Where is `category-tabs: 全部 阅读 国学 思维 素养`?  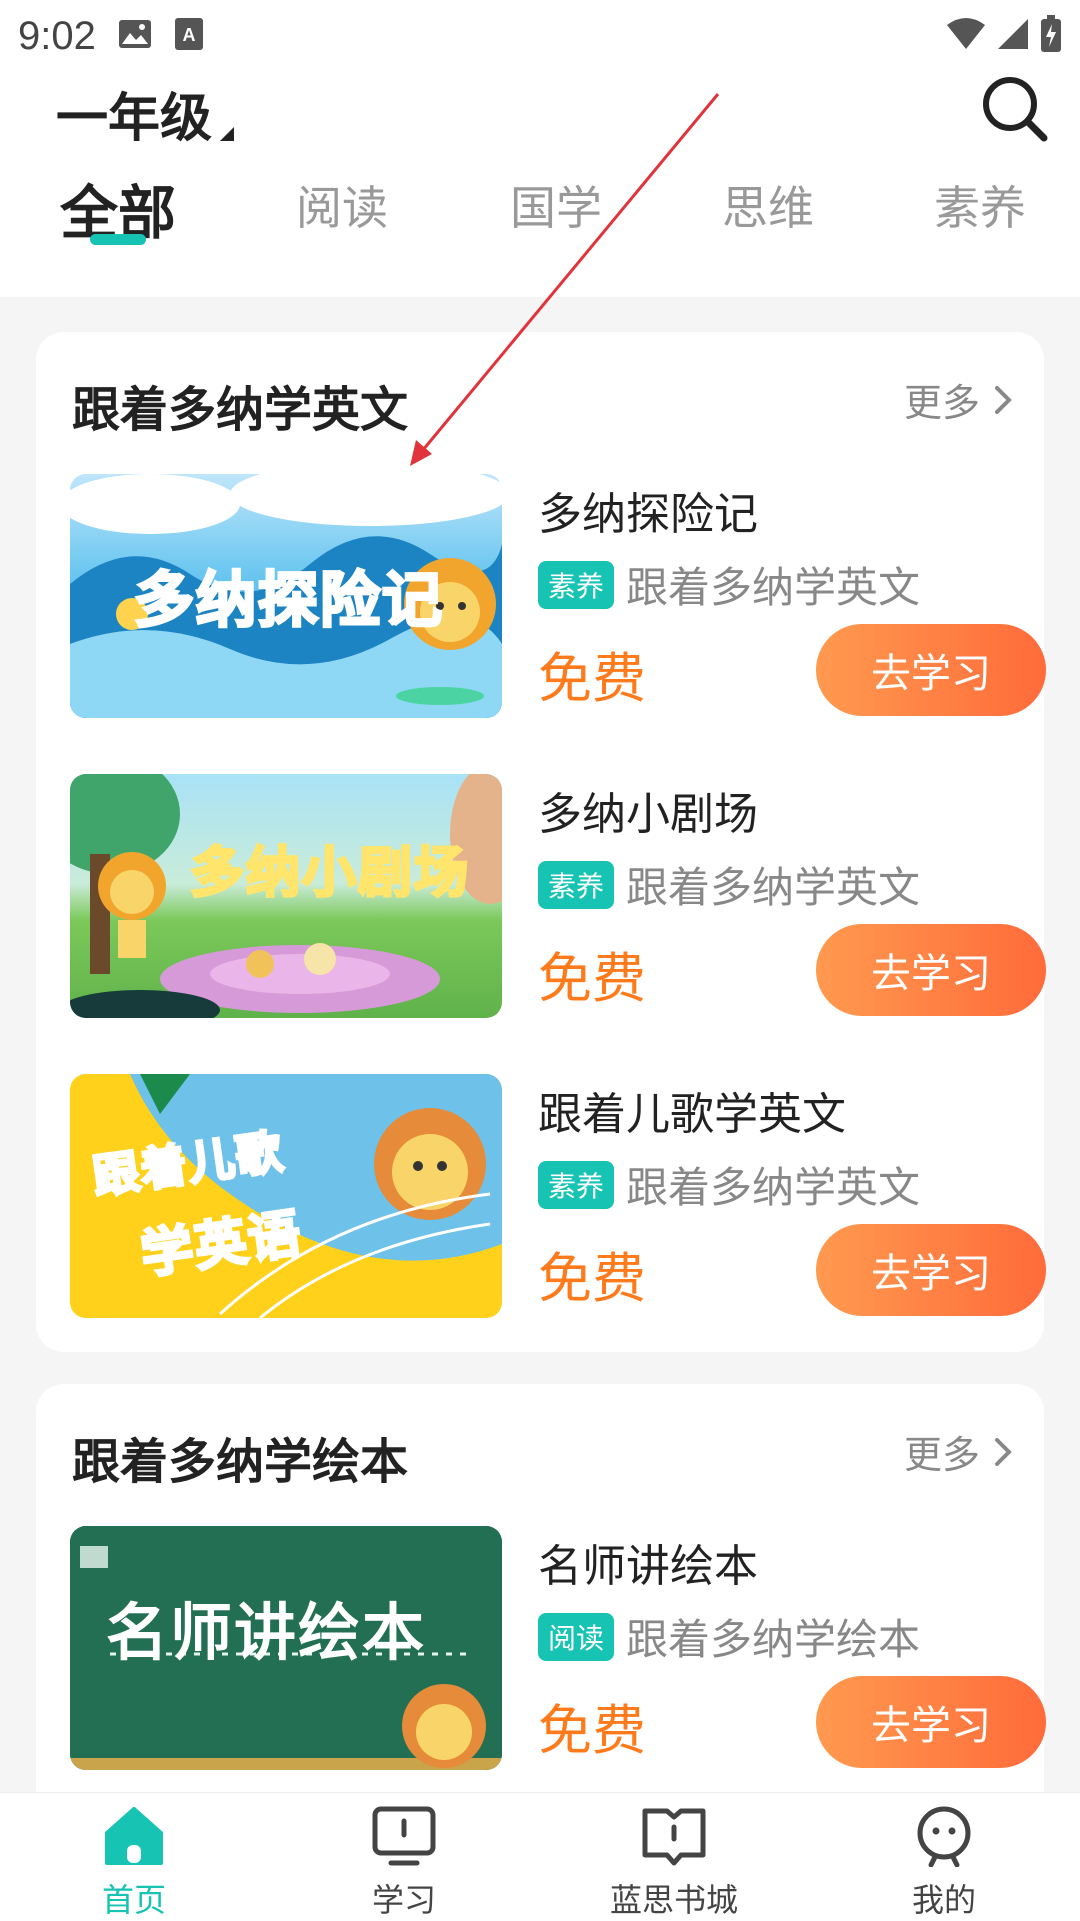 category-tabs: 全部 阅读 国学 思维 素养 is located at coordinates (540, 227).